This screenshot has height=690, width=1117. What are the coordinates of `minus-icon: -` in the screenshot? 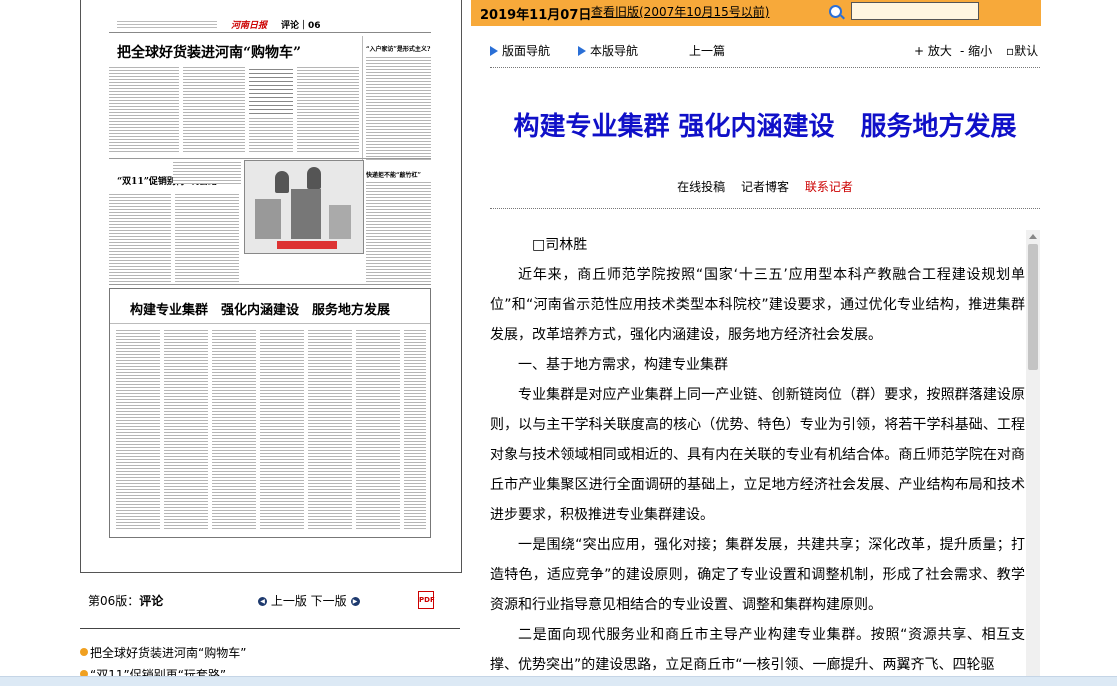 It's located at (962, 51).